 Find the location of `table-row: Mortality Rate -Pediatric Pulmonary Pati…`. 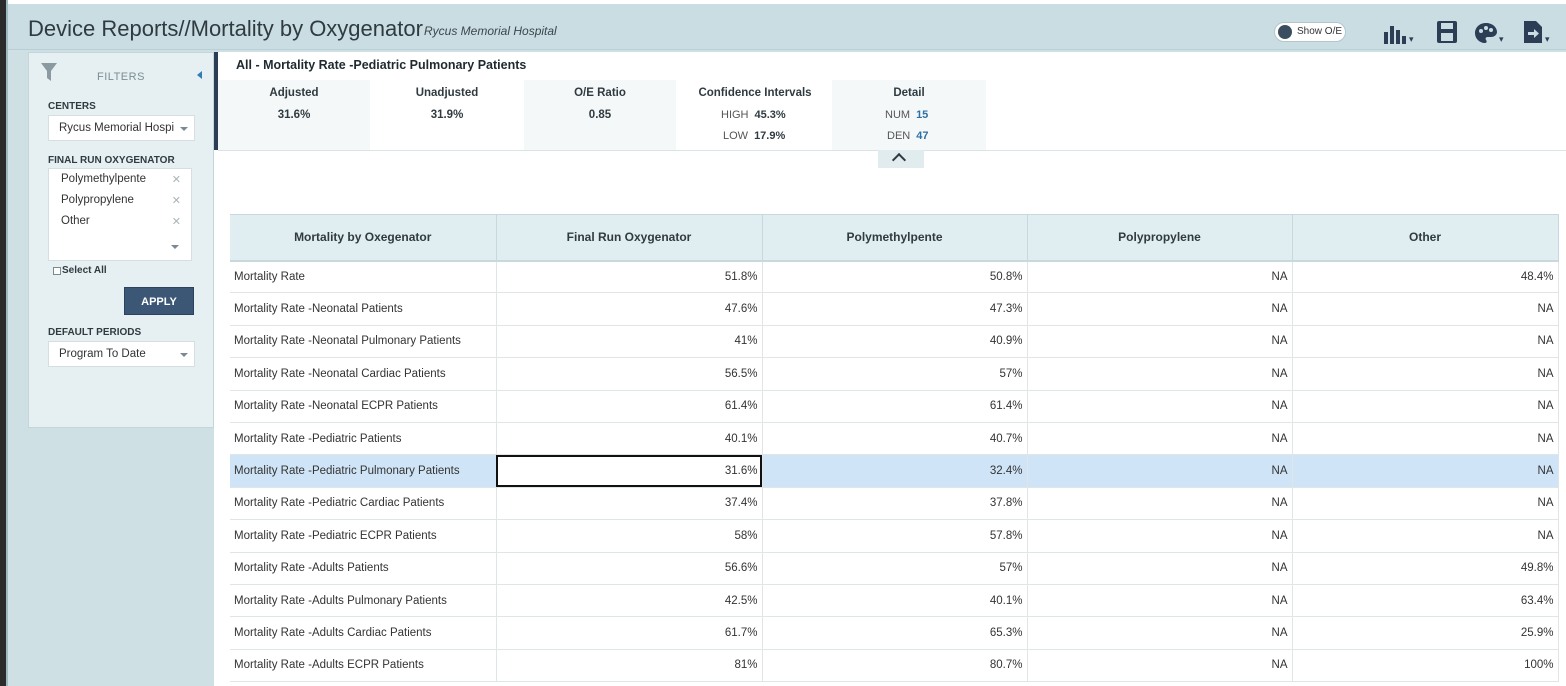

table-row: Mortality Rate -Pediatric Pulmonary Pati… is located at coordinates (894, 471).